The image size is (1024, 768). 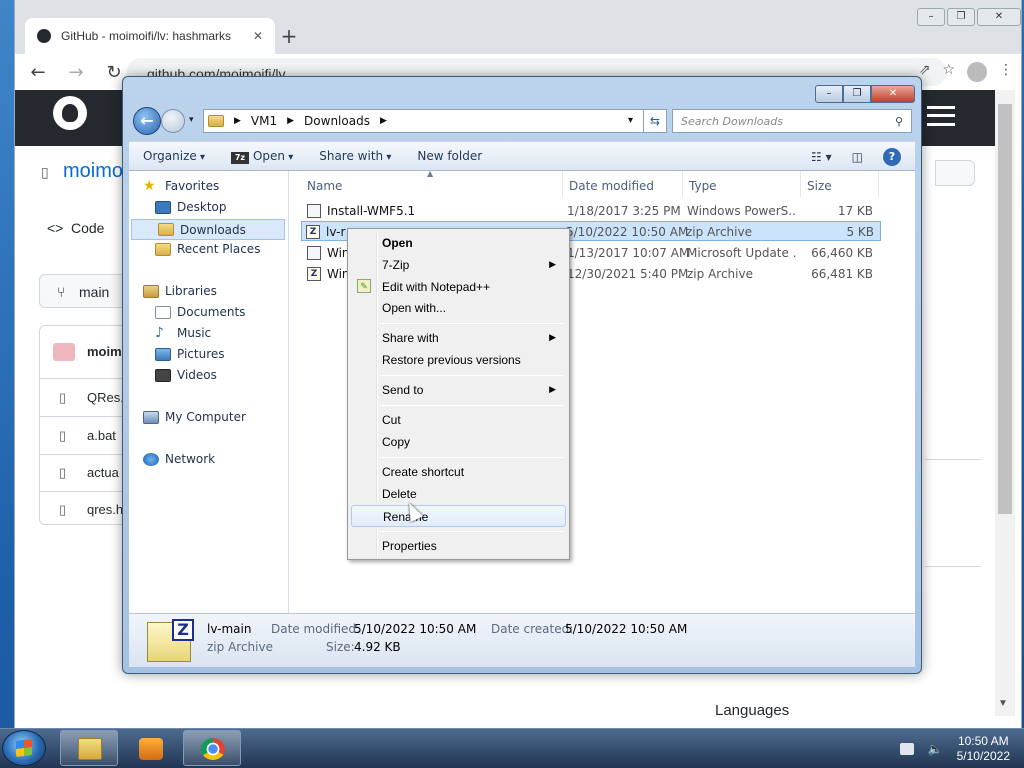 What do you see at coordinates (623, 184) in the screenshot?
I see `column-header-date: Date modified` at bounding box center [623, 184].